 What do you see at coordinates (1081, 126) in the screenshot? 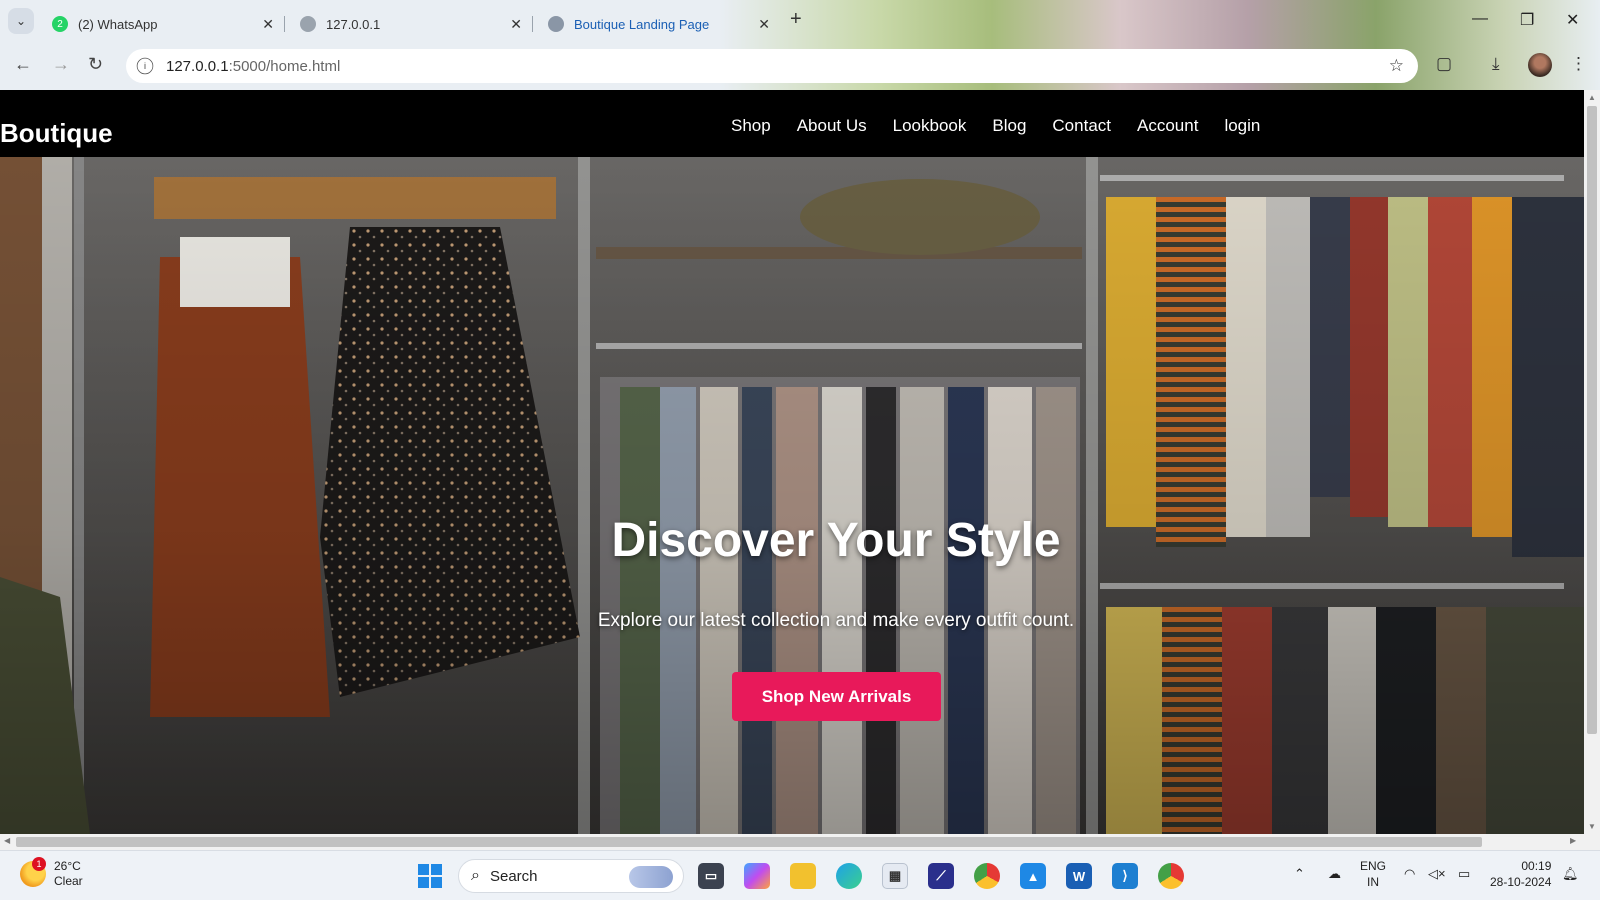
I see `nav-contact: Contact` at bounding box center [1081, 126].